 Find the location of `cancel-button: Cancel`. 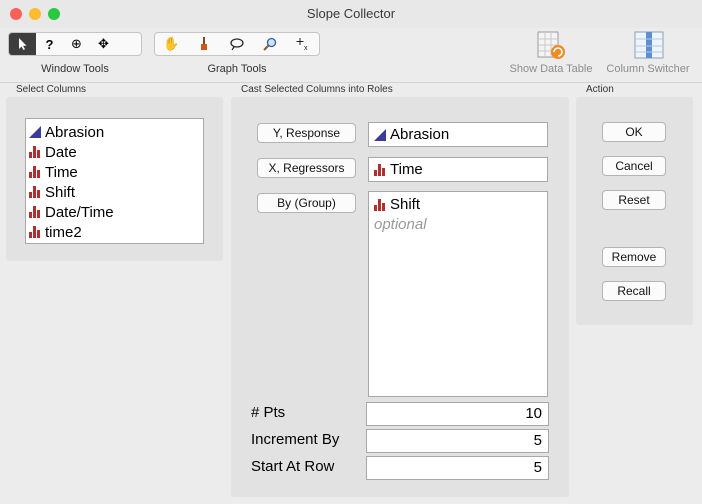

cancel-button: Cancel is located at coordinates (634, 166).